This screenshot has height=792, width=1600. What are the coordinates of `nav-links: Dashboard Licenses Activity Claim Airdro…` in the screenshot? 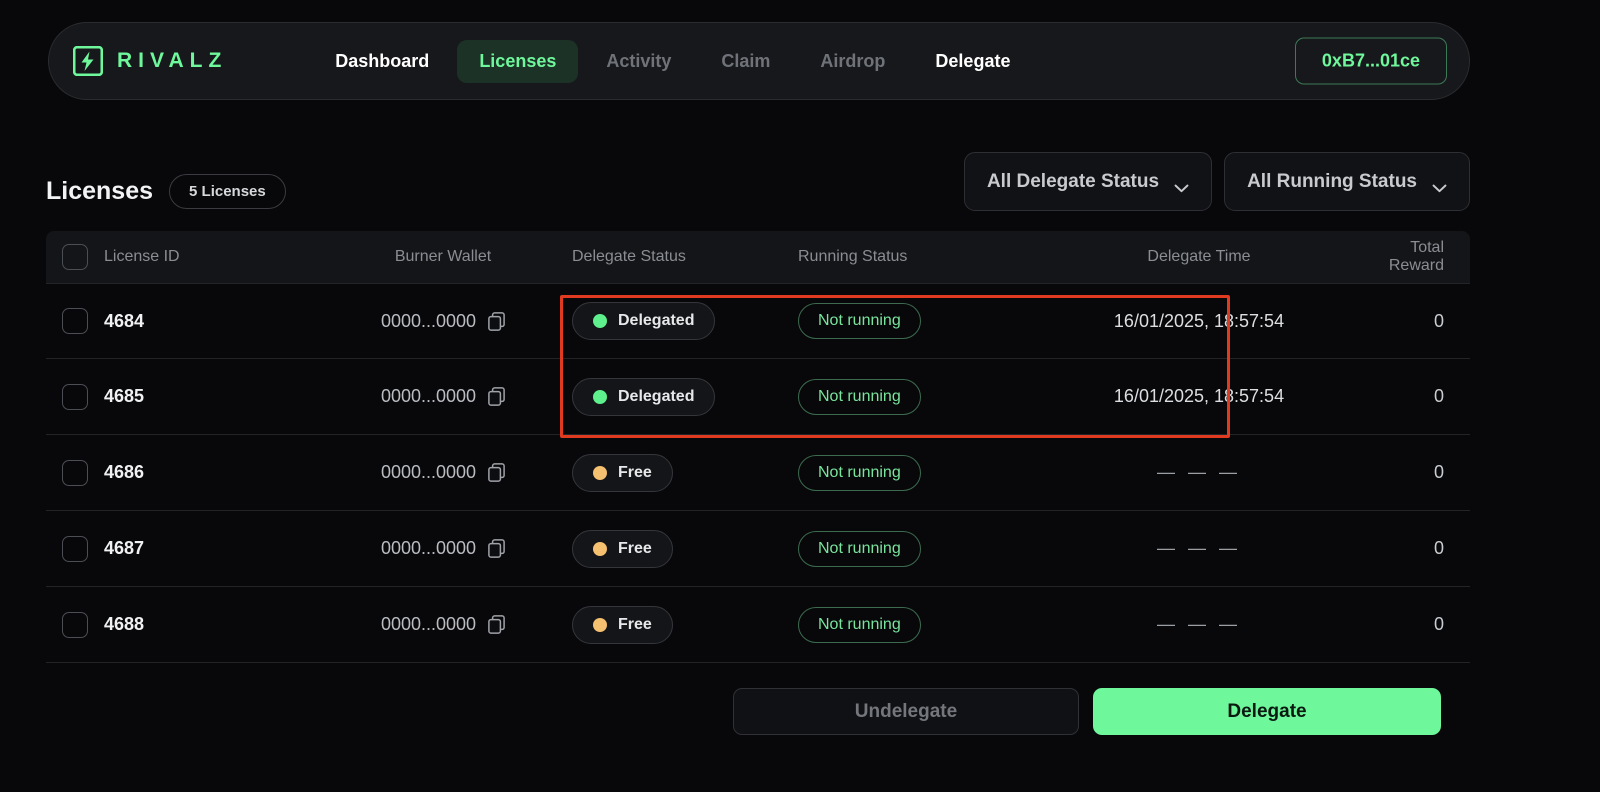 It's located at (672, 61).